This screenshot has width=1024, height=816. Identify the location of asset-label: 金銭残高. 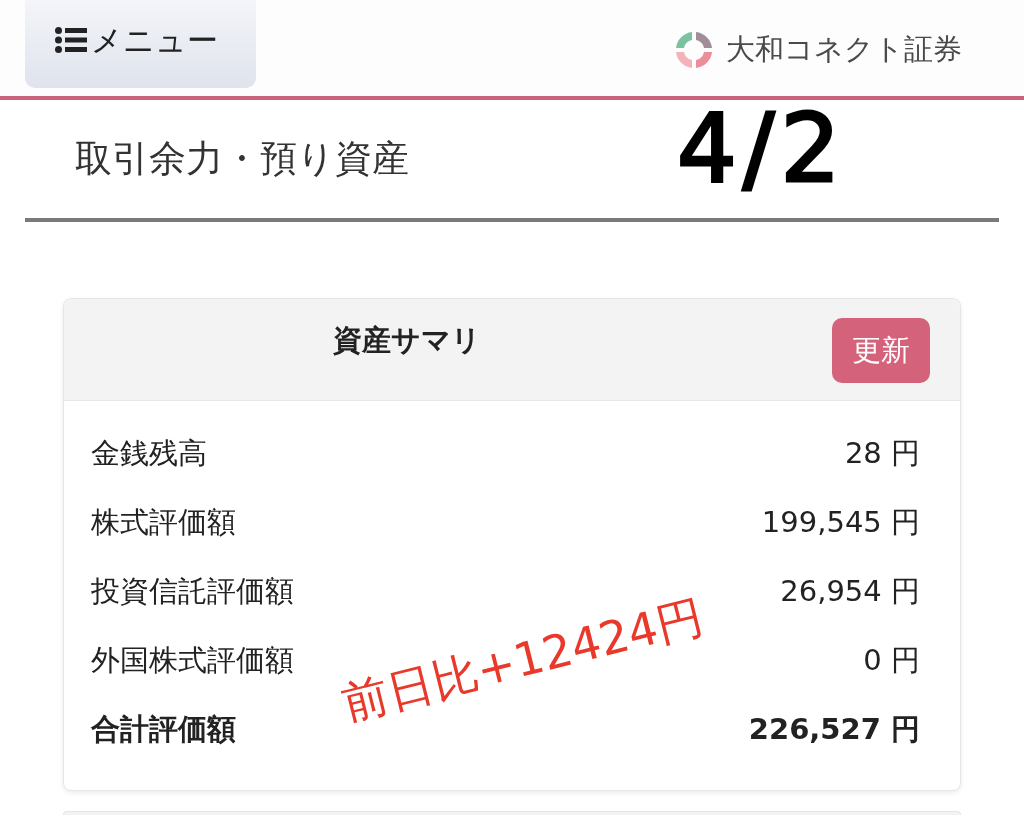
(149, 453).